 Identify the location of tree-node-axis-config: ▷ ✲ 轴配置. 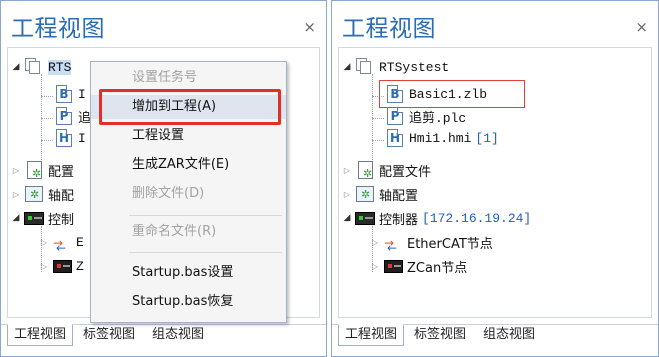
(379, 194).